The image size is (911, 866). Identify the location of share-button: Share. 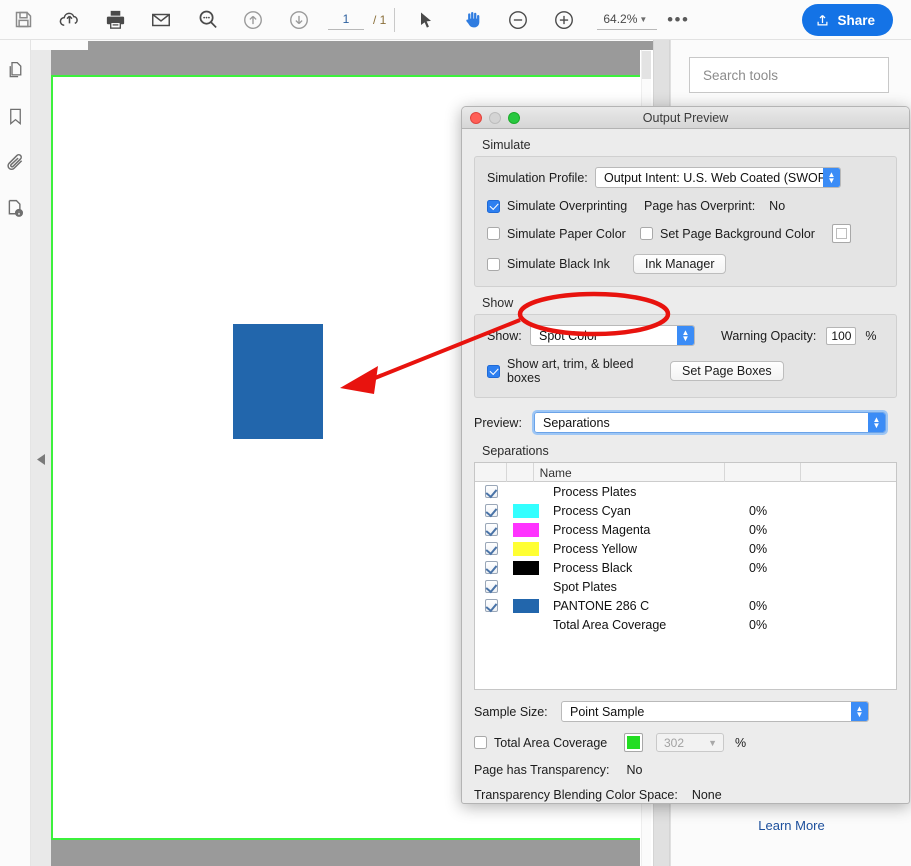
(847, 20).